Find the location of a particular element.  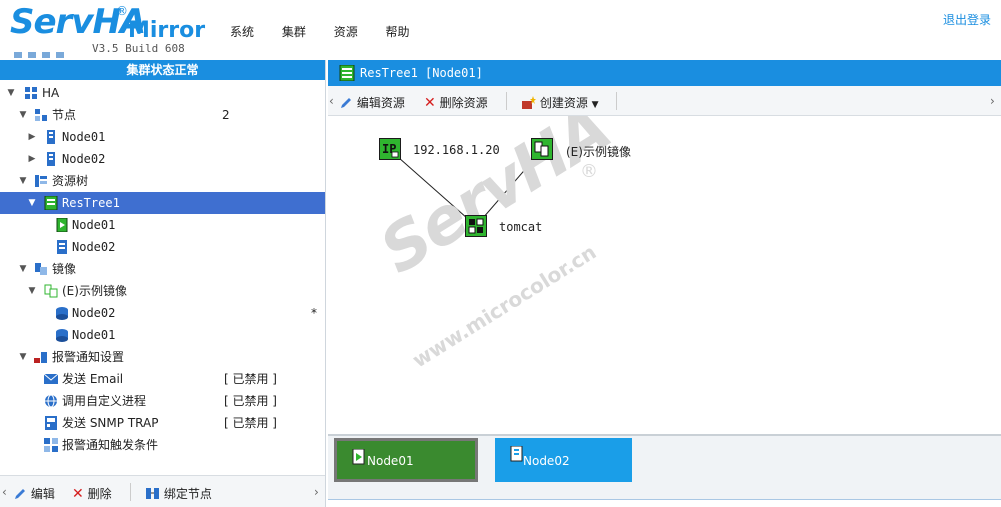

tree-item-restree-node02: Node02 is located at coordinates (162, 247).